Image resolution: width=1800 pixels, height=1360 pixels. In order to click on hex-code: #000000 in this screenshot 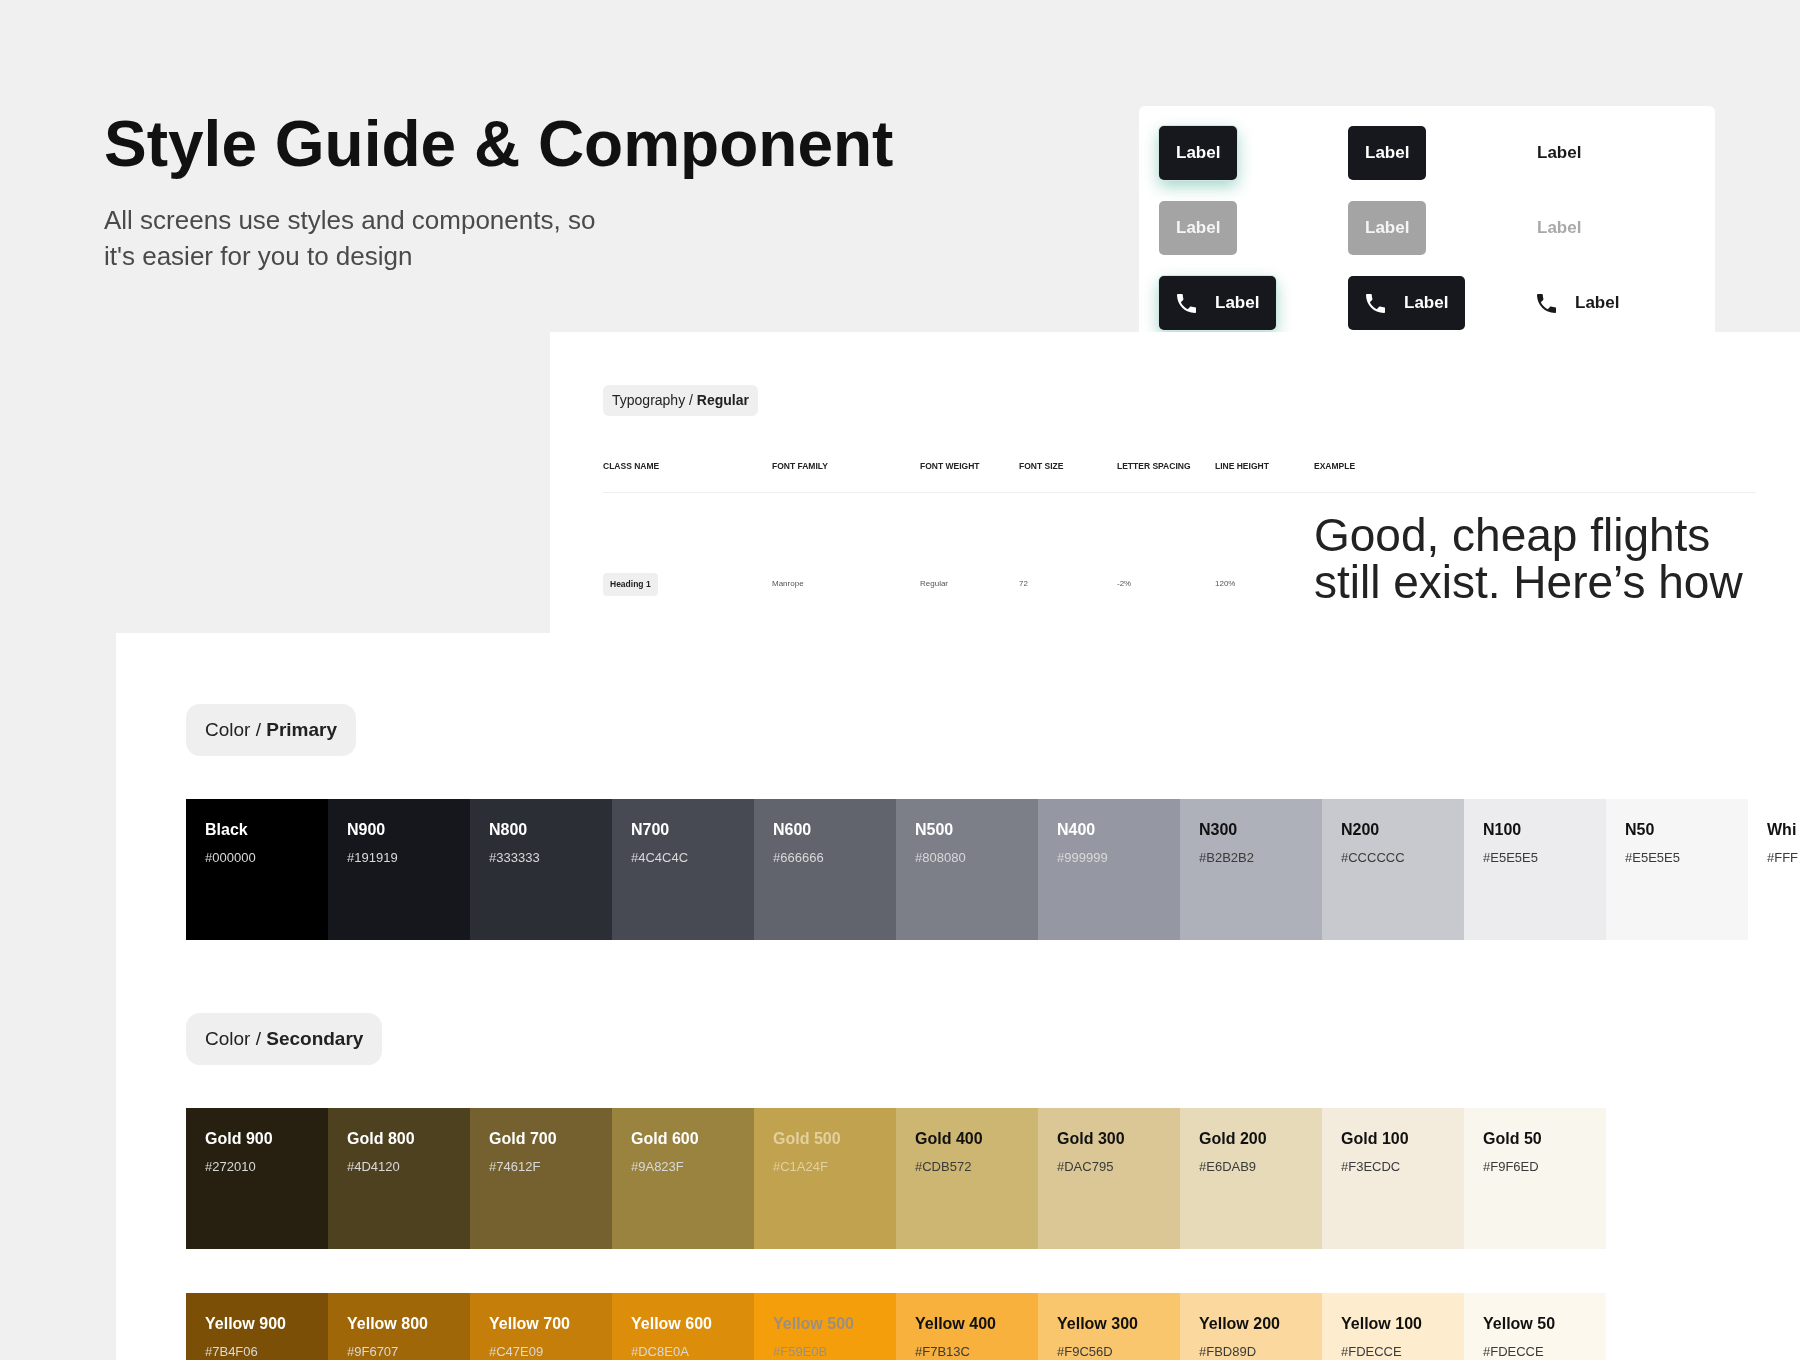, I will do `click(230, 858)`.